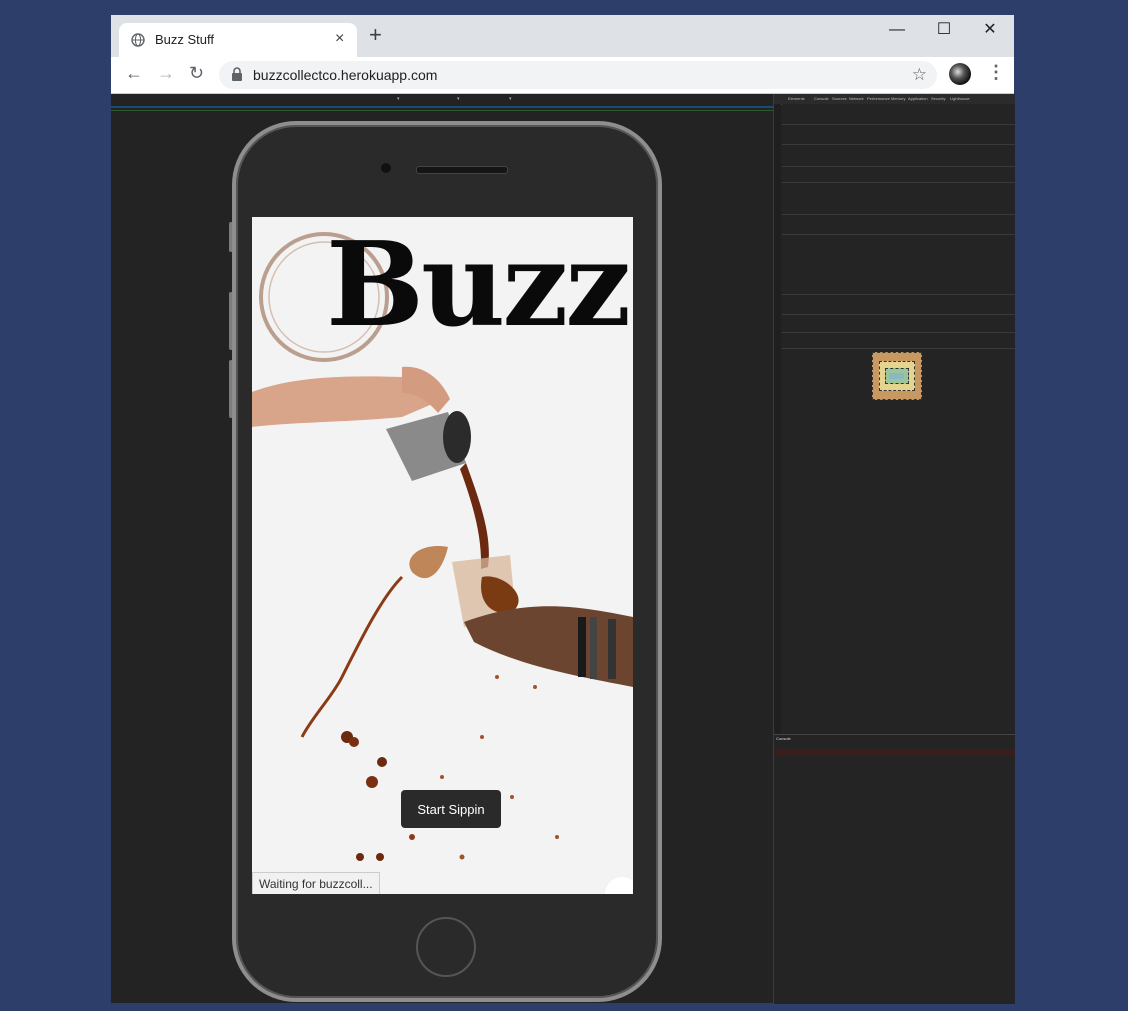  Describe the element at coordinates (938, 98) in the screenshot. I see `devtools-tab-security: Security` at that location.